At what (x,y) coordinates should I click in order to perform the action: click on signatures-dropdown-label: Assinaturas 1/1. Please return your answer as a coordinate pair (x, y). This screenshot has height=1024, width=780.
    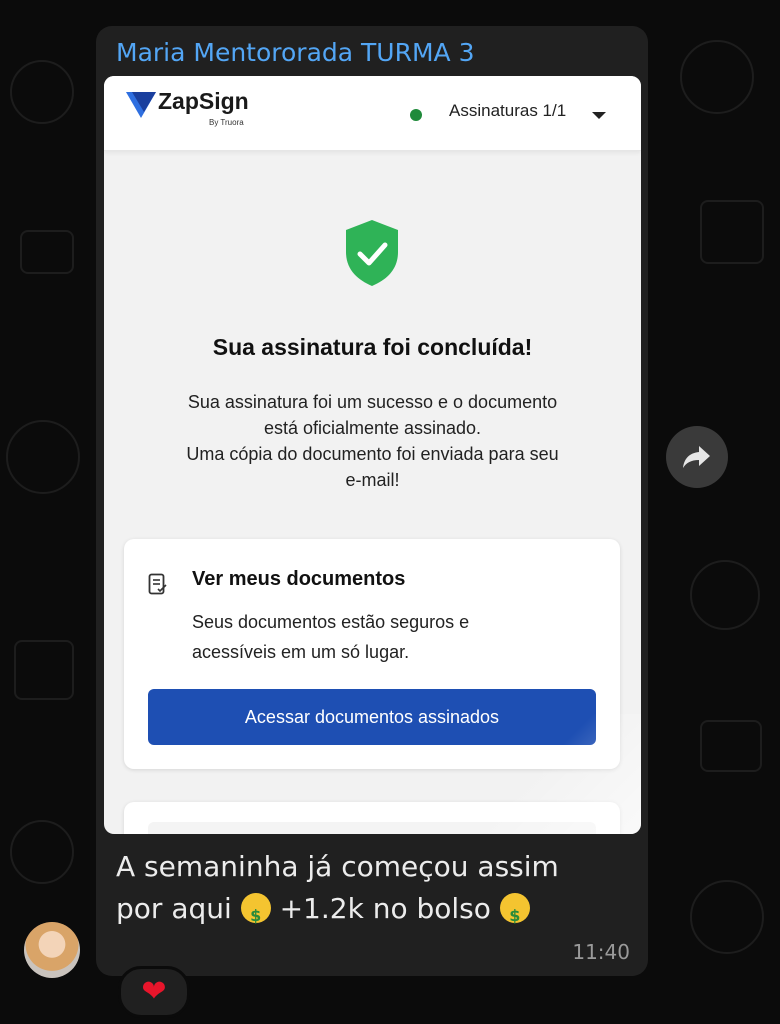
    Looking at the image, I should click on (507, 111).